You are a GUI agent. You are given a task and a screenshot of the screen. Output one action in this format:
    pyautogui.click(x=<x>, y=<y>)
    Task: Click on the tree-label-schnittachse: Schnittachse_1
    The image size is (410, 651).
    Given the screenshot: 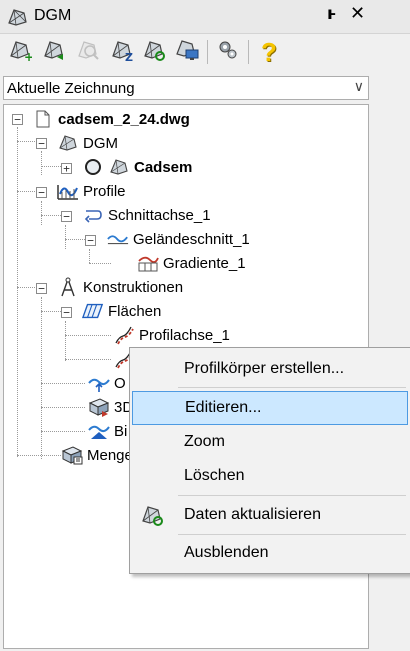 What is the action you would take?
    pyautogui.click(x=159, y=215)
    